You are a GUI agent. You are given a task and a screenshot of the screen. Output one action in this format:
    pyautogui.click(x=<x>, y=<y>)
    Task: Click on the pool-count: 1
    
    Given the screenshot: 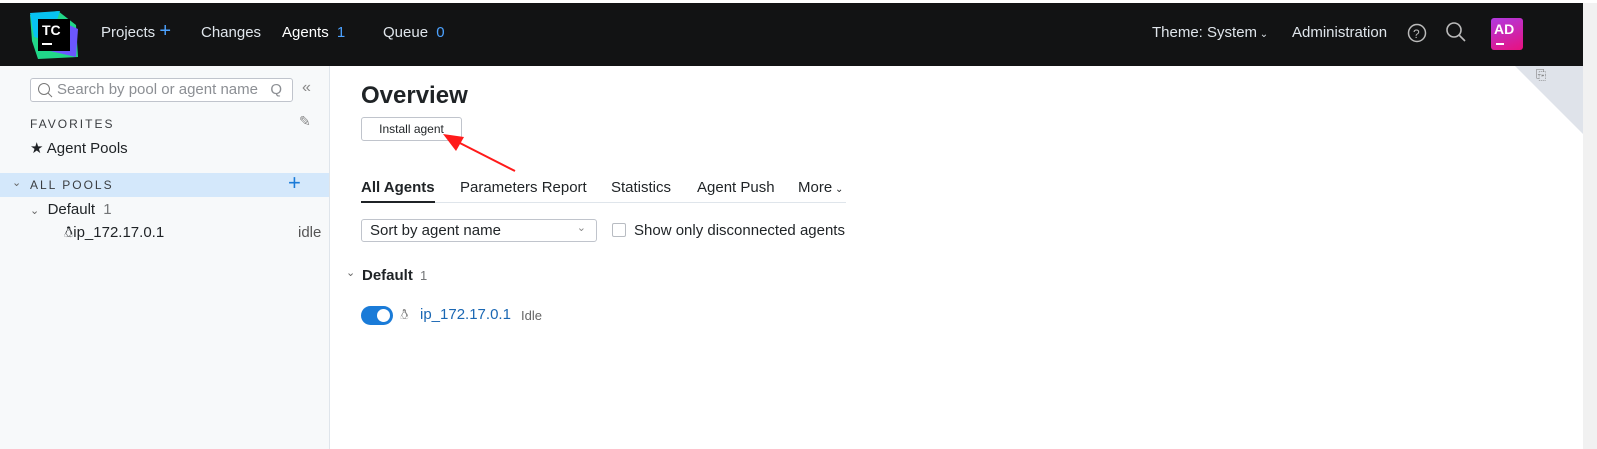 What is the action you would take?
    pyautogui.click(x=107, y=209)
    